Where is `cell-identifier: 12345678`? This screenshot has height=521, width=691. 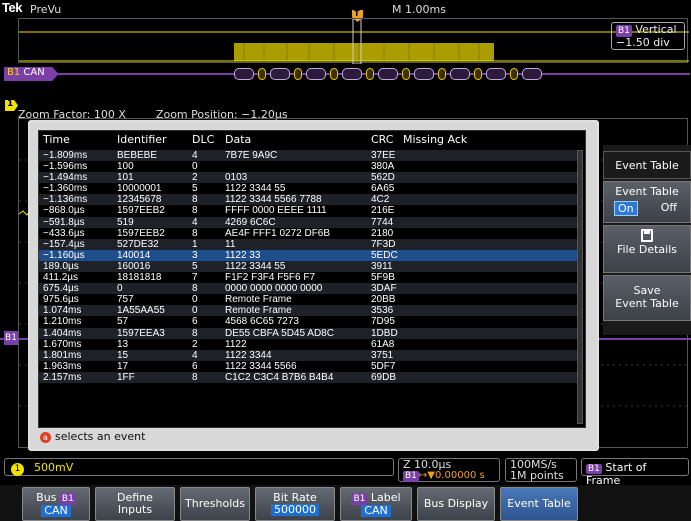
cell-identifier: 12345678 is located at coordinates (139, 200).